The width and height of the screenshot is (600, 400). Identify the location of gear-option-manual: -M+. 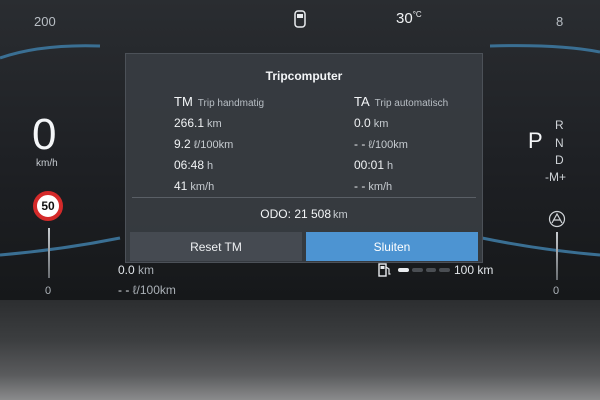
(555, 177).